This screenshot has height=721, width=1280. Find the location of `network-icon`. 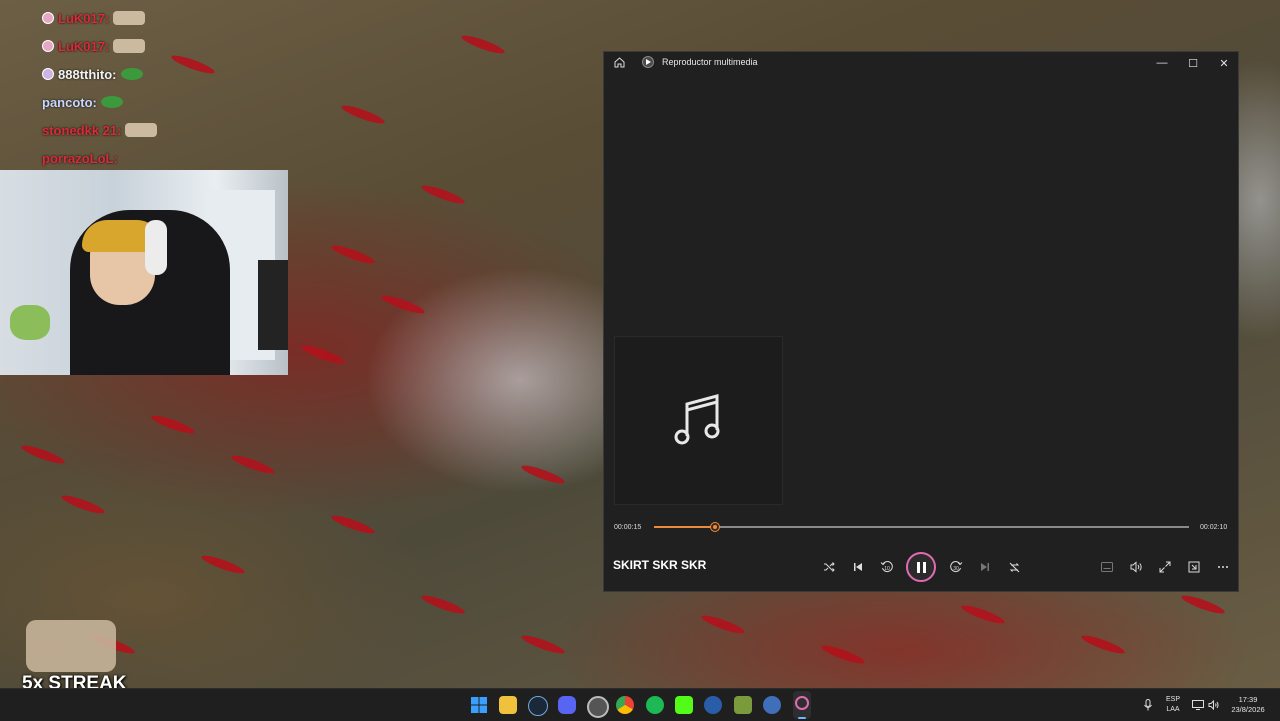

network-icon is located at coordinates (1197, 704).